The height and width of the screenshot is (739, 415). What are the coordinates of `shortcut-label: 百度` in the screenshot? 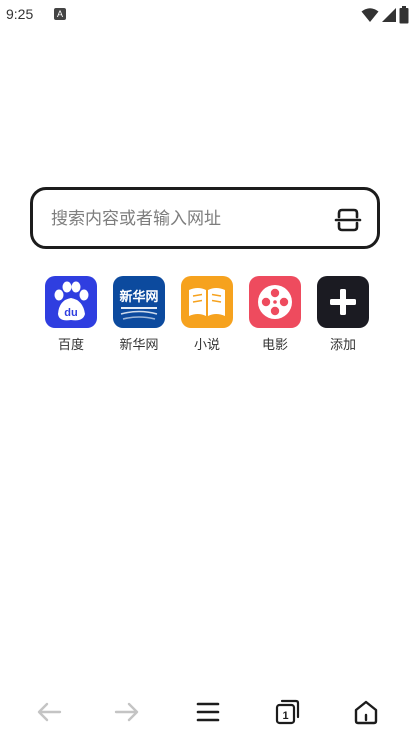 It's located at (70, 345).